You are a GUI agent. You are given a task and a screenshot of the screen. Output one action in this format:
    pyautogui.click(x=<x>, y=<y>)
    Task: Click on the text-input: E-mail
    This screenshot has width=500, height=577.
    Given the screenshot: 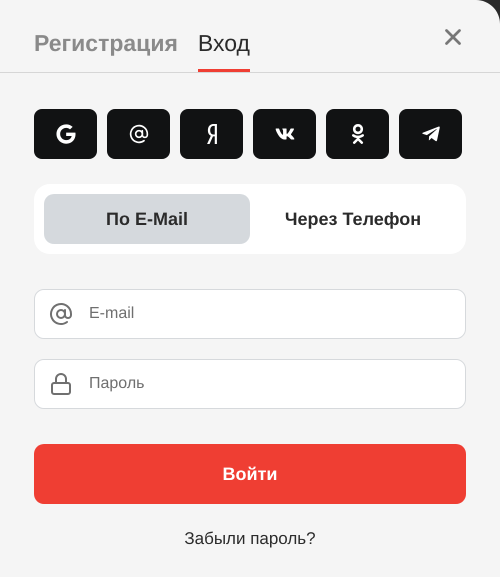 What is the action you would take?
    pyautogui.click(x=270, y=314)
    